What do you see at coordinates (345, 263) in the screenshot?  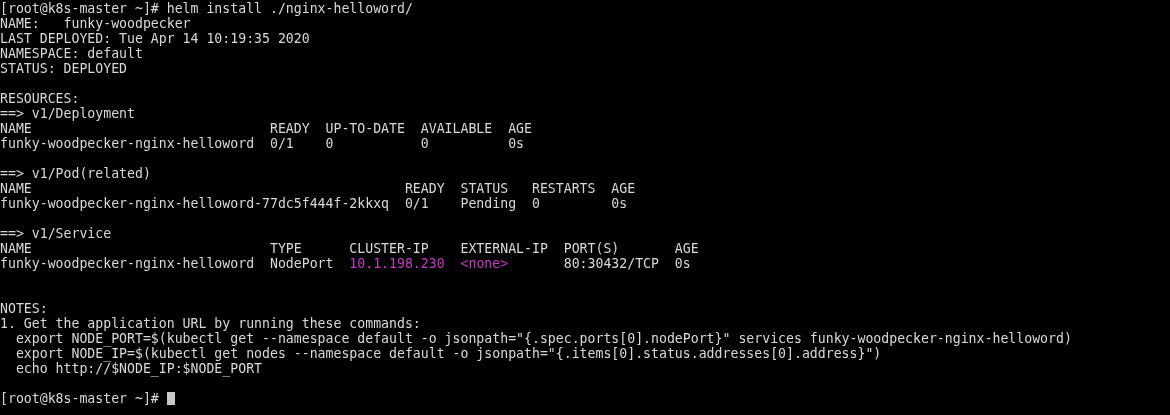 I see `terminal-line: funky-woodpecker-nginx-helloword NodePort 10.1.198.230 <none> 80:30432/TCP 0s` at bounding box center [345, 263].